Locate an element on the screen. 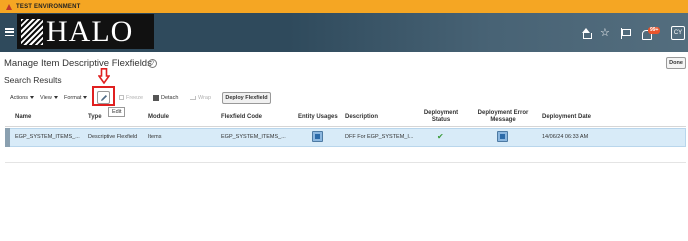 The height and width of the screenshot is (241, 688). deployment-error-message-icon is located at coordinates (502, 136).